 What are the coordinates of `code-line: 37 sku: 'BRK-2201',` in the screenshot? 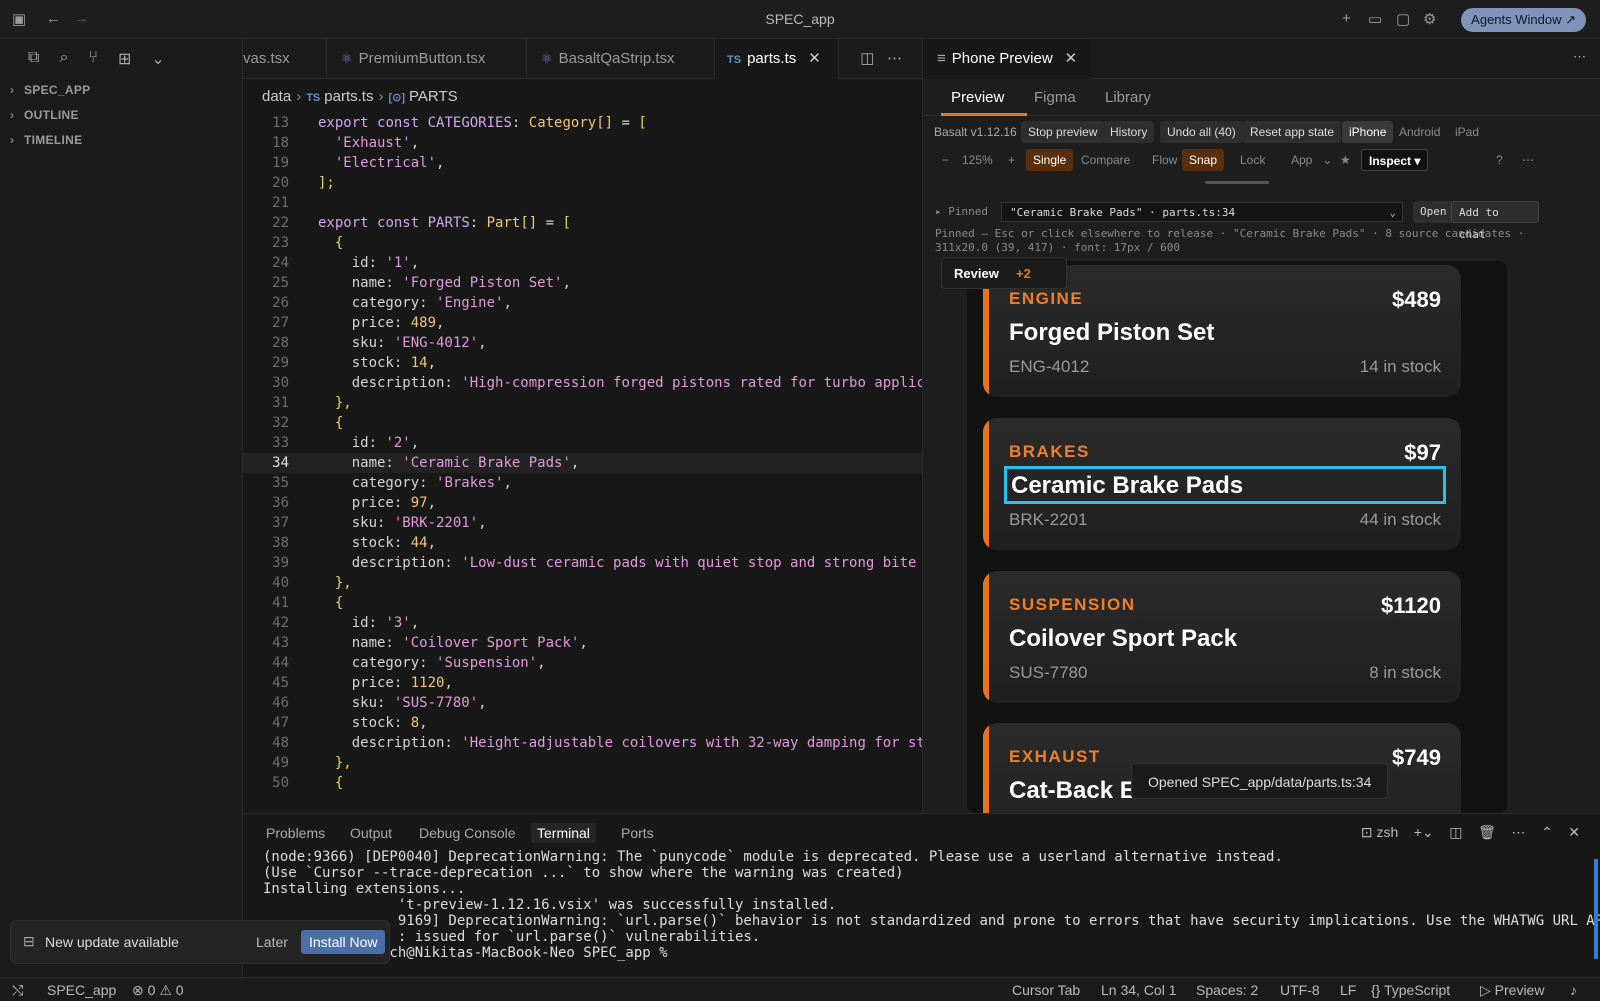 It's located at (582, 523).